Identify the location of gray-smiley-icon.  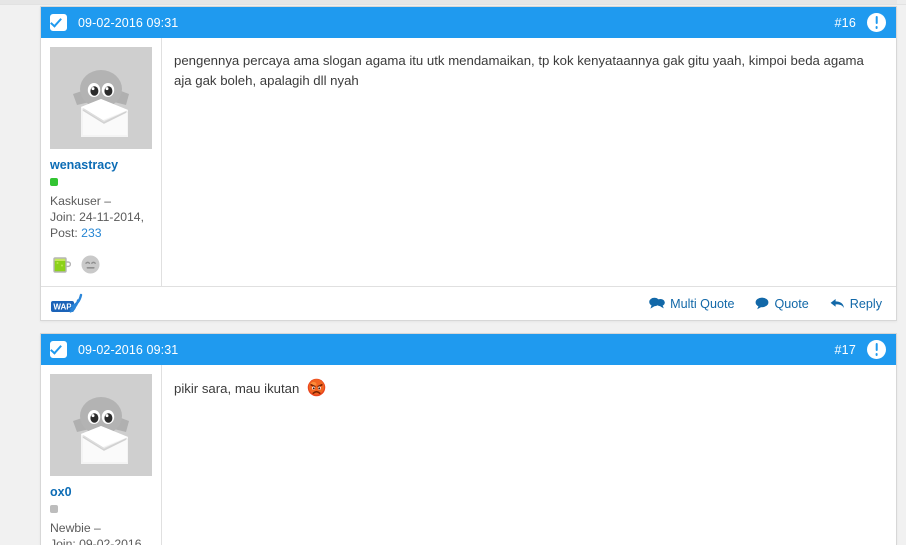
(90, 264).